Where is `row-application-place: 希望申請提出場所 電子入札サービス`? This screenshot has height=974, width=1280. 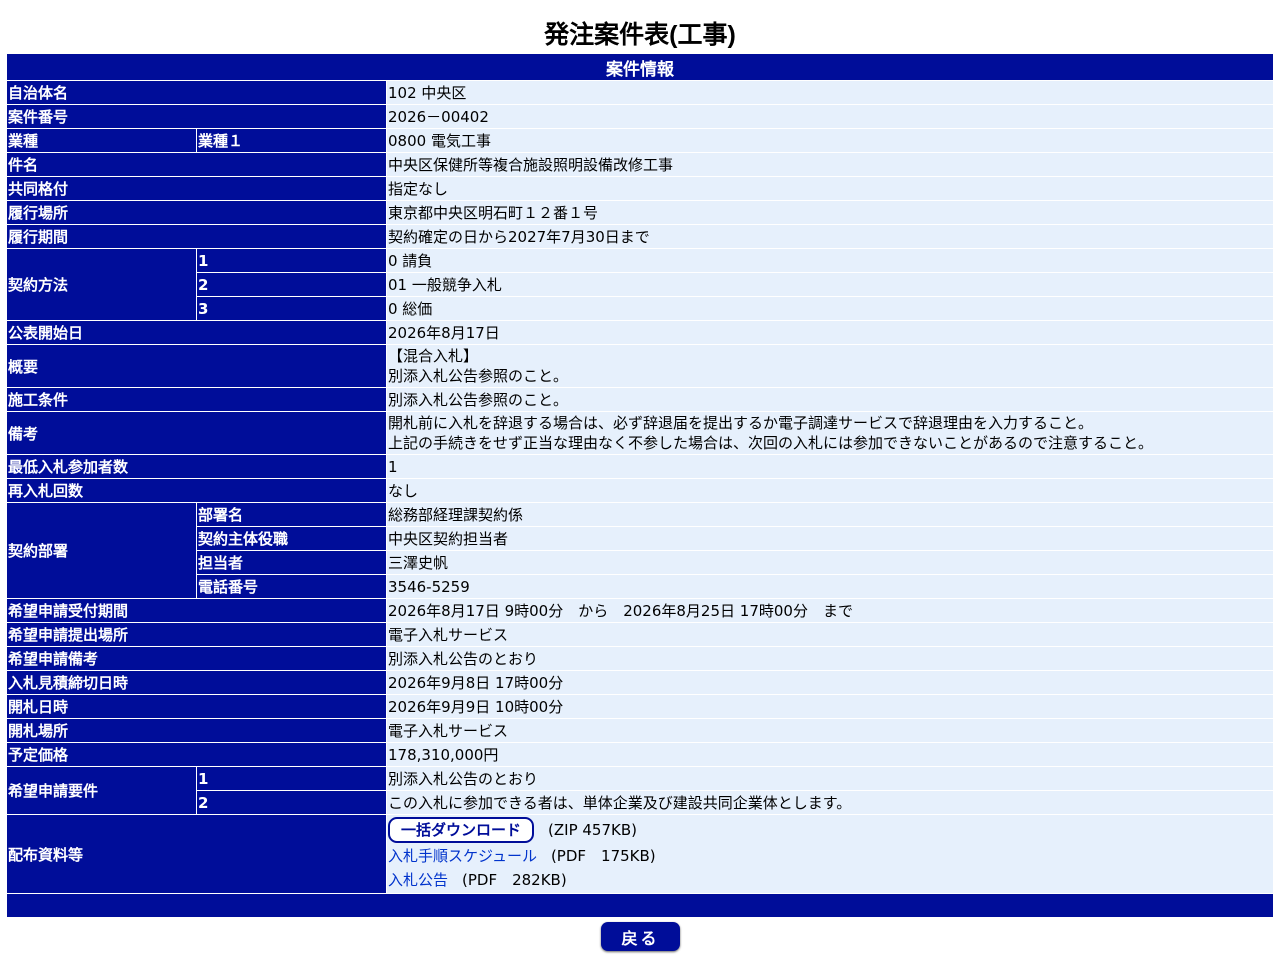 row-application-place: 希望申請提出場所 電子入札サービス is located at coordinates (640, 634).